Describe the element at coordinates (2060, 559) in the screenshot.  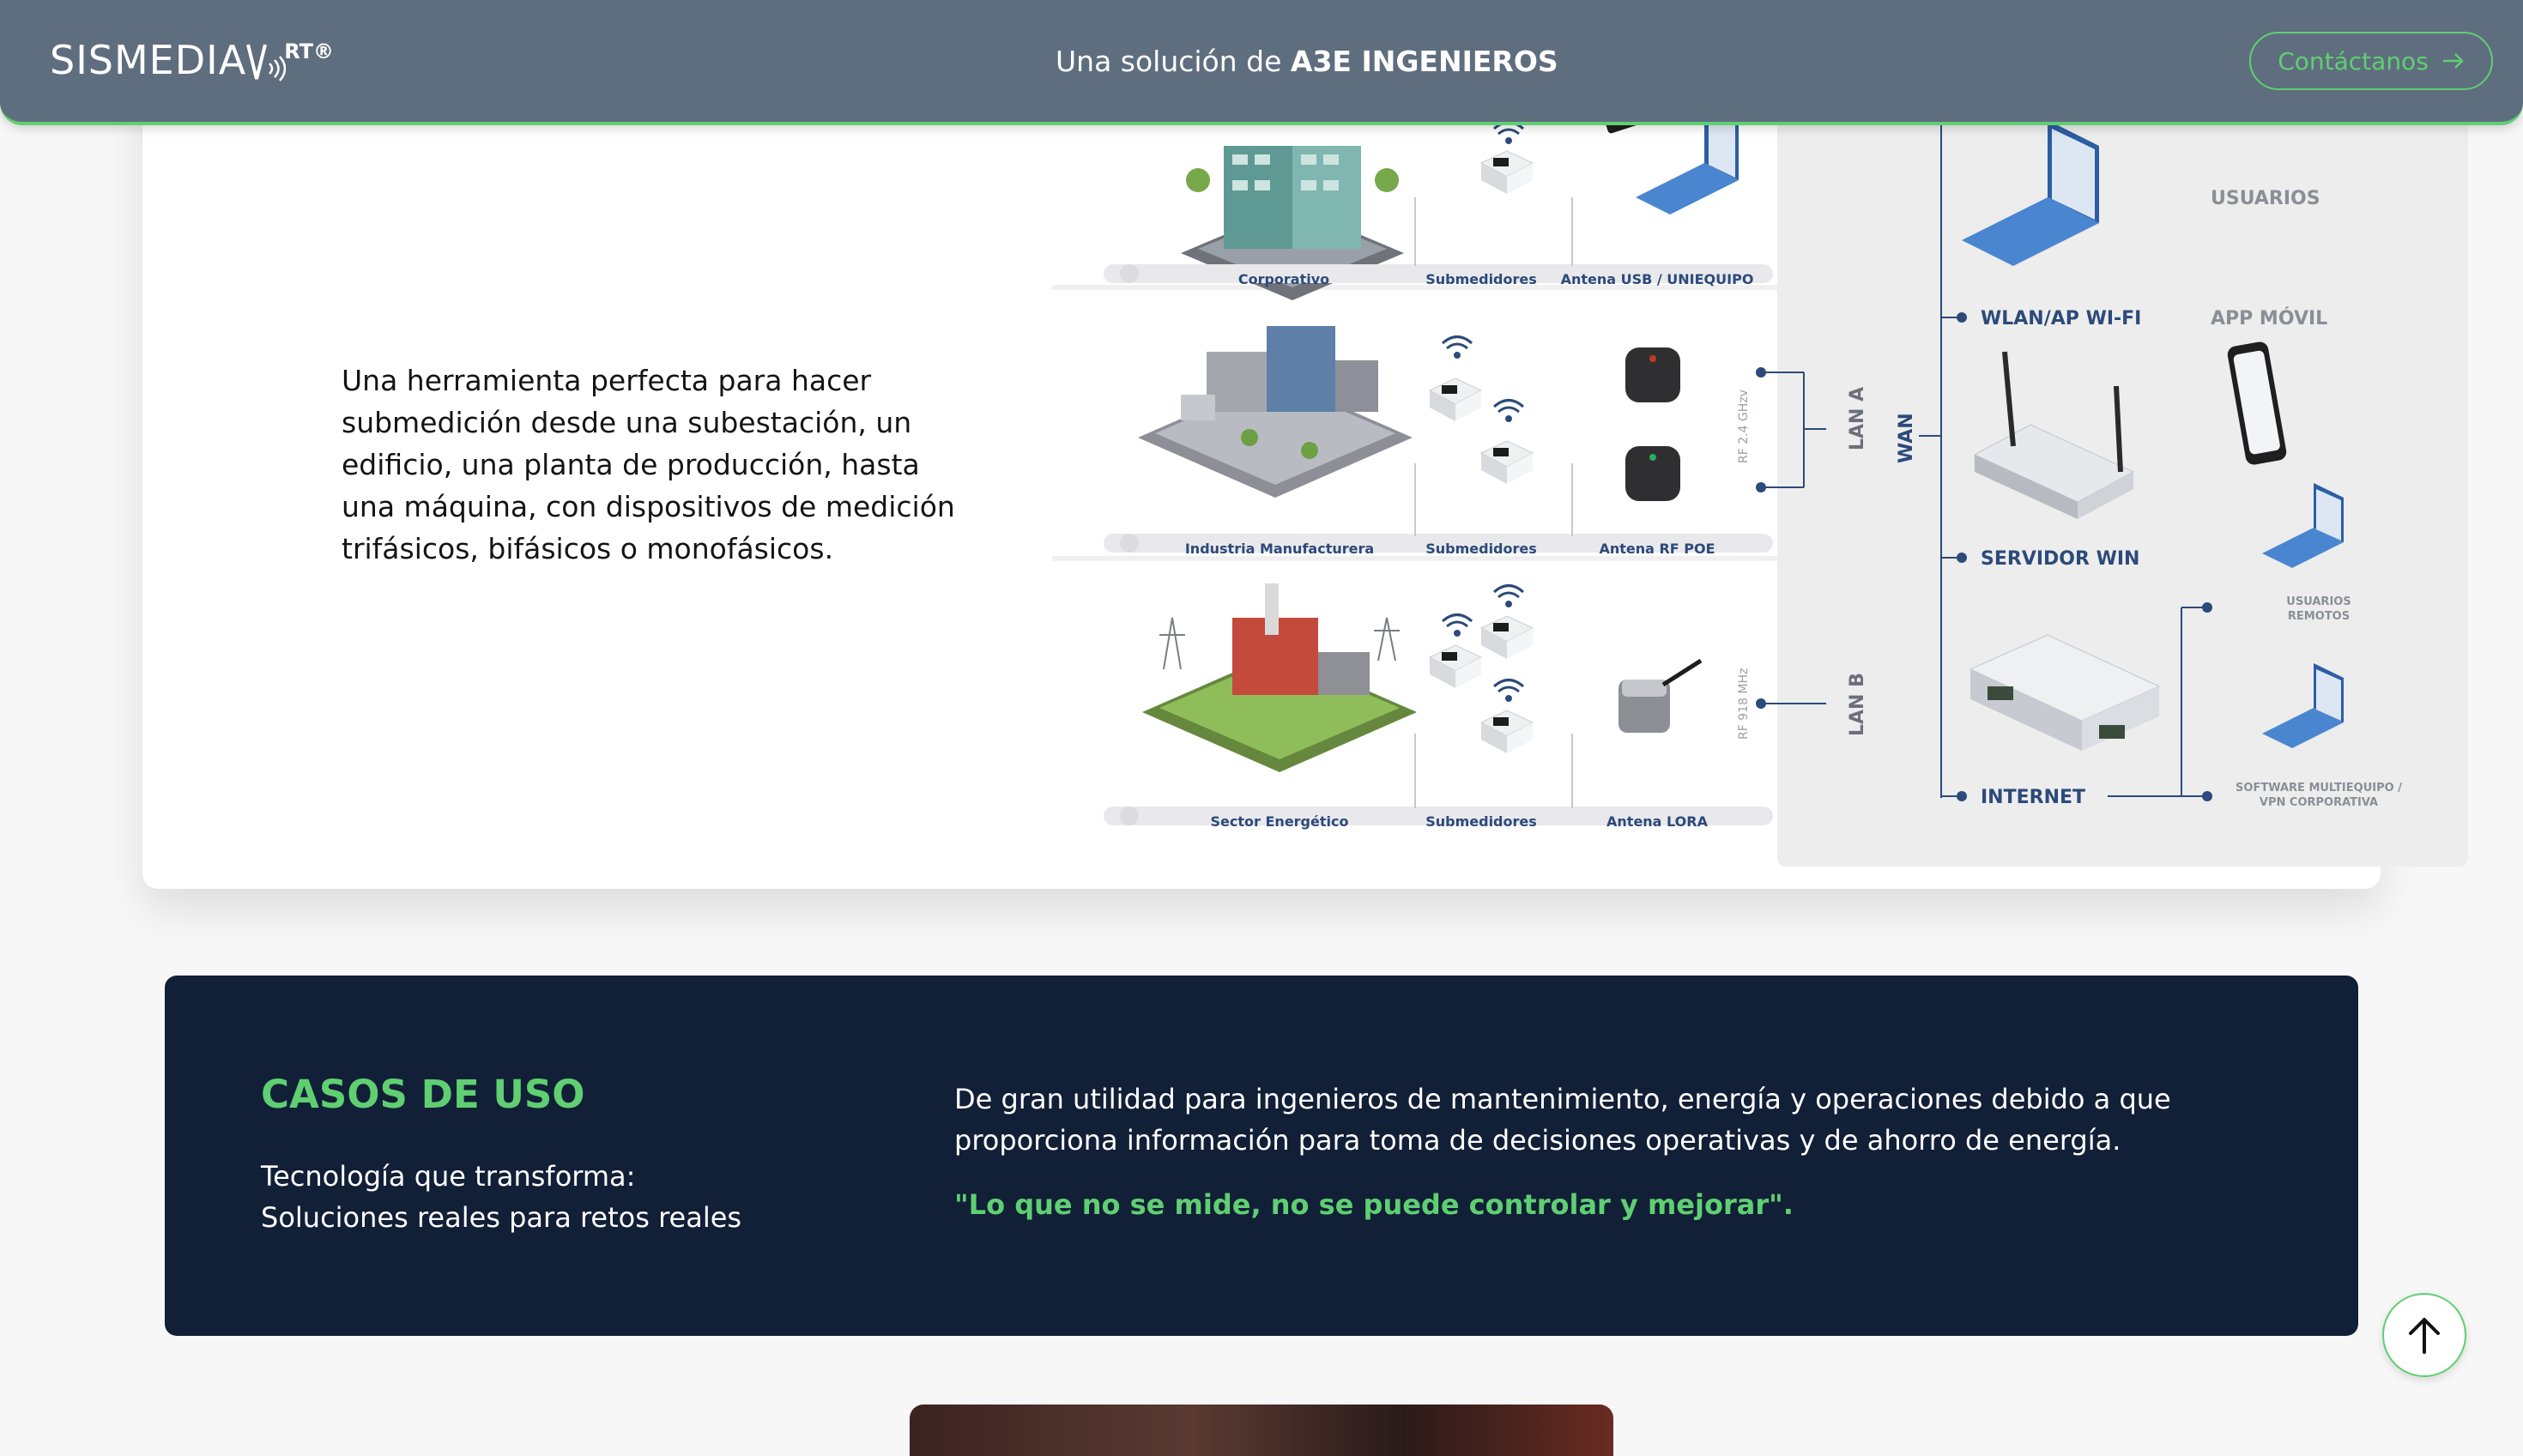
I see `servidor-label: SERVIDOR WIN` at that location.